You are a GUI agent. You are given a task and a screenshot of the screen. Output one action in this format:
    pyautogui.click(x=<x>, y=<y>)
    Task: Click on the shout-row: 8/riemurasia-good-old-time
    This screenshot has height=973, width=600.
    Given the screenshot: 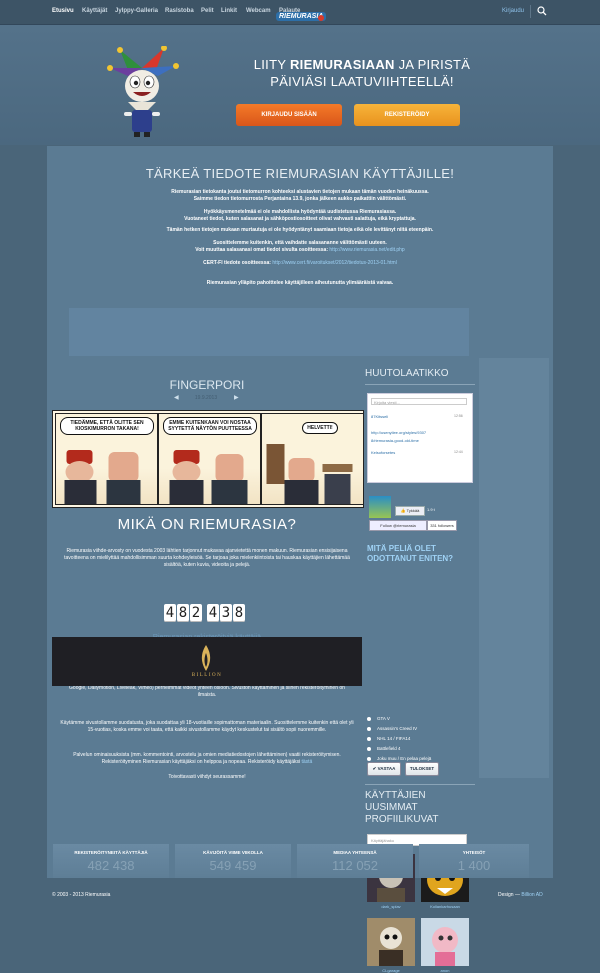 What is the action you would take?
    pyautogui.click(x=395, y=440)
    